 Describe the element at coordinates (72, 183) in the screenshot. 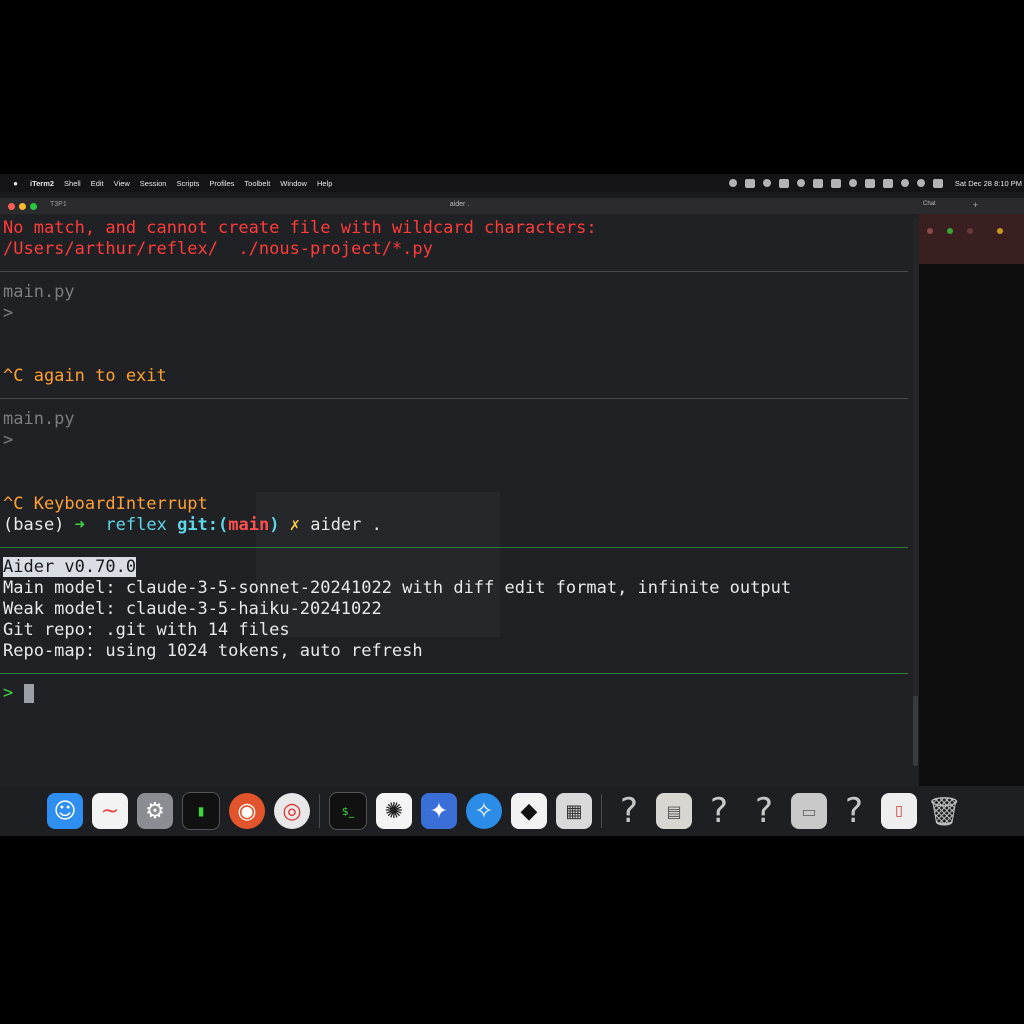

I see `menu-shell: Shell` at that location.